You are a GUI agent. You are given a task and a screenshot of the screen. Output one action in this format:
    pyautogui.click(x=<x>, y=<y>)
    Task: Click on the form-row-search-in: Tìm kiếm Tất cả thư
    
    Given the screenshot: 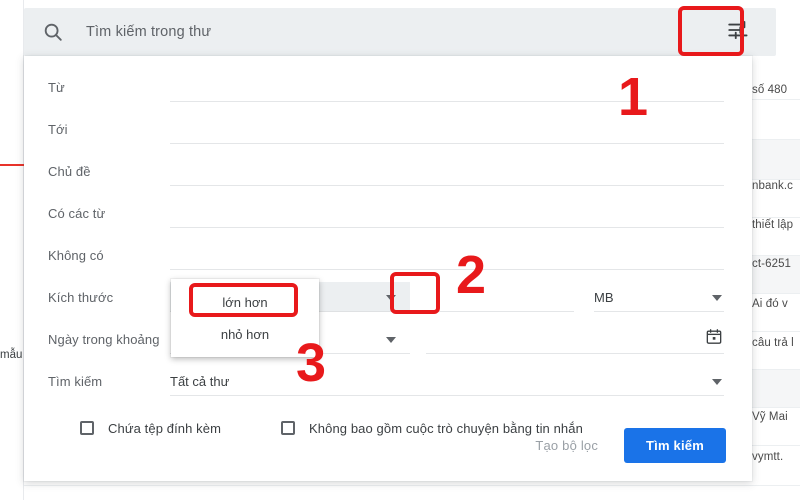 What is the action you would take?
    pyautogui.click(x=388, y=381)
    